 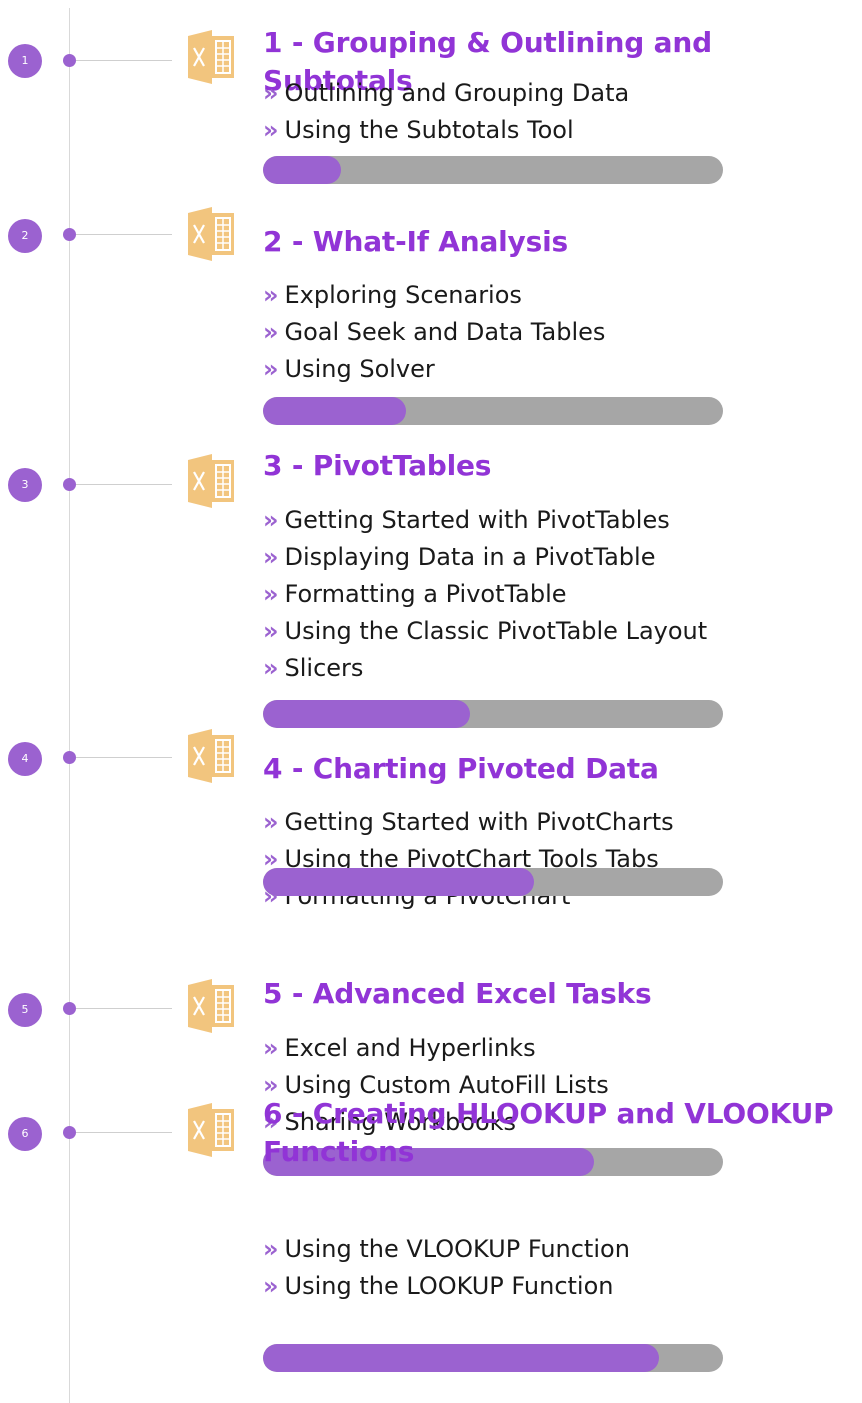 I want to click on module-number-badge: 3, so click(x=25, y=485).